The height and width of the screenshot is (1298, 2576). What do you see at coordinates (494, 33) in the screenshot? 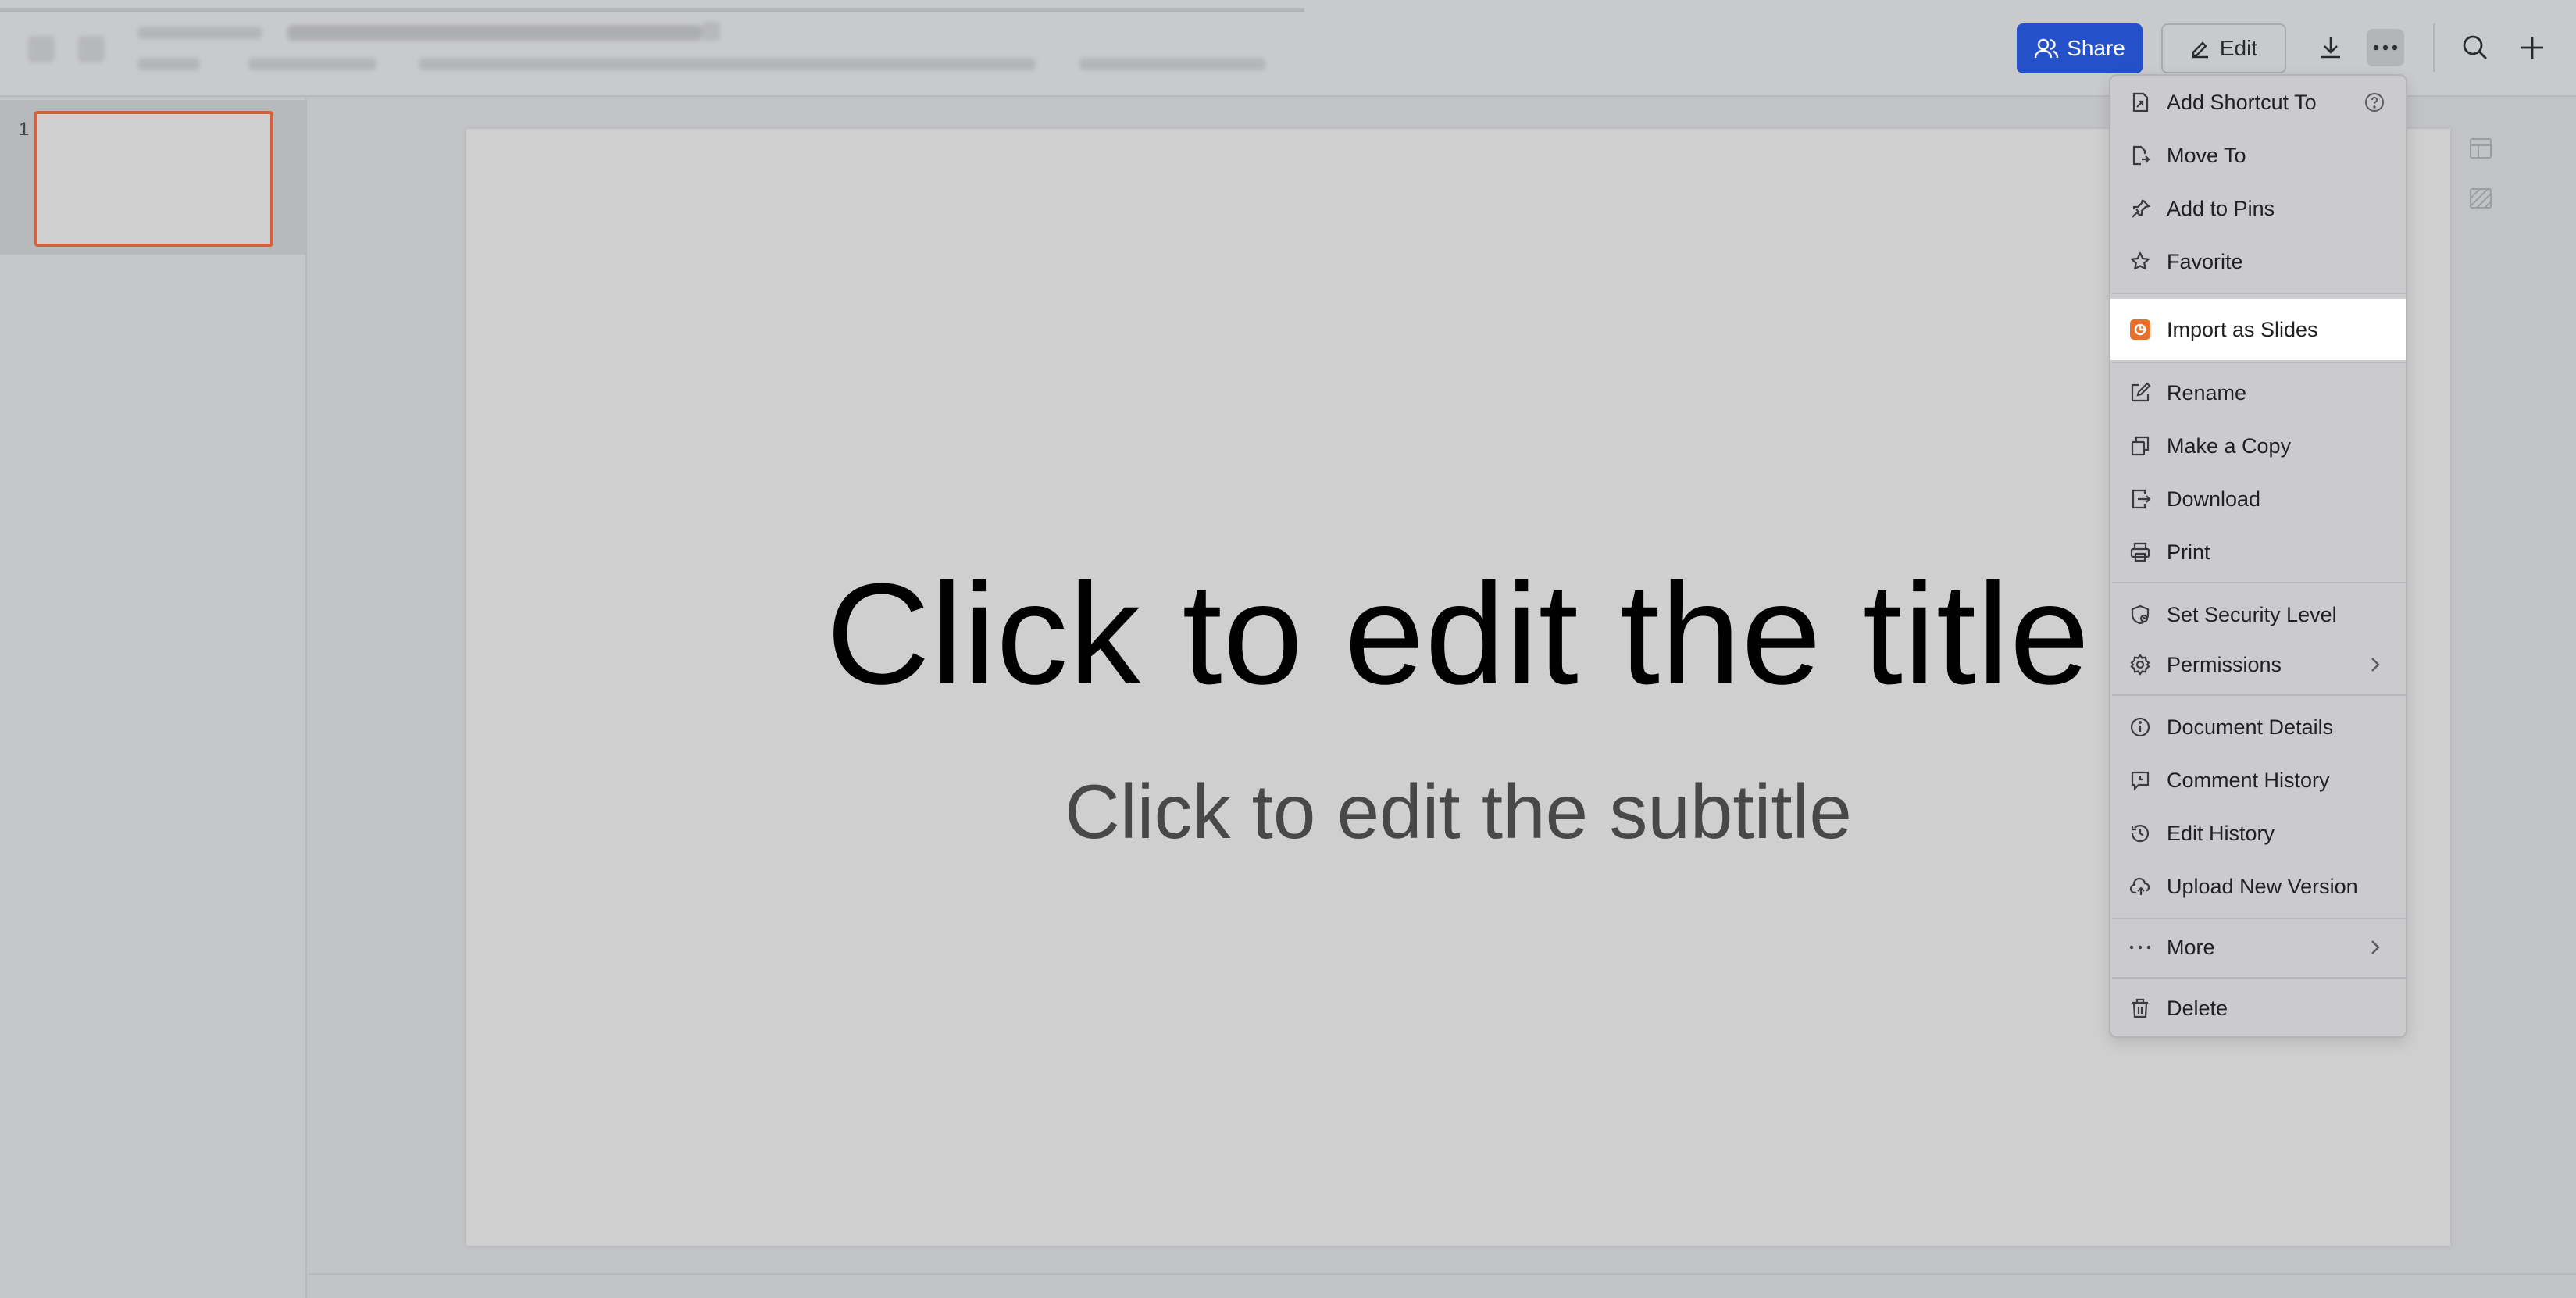
I see `document-title-blurred` at bounding box center [494, 33].